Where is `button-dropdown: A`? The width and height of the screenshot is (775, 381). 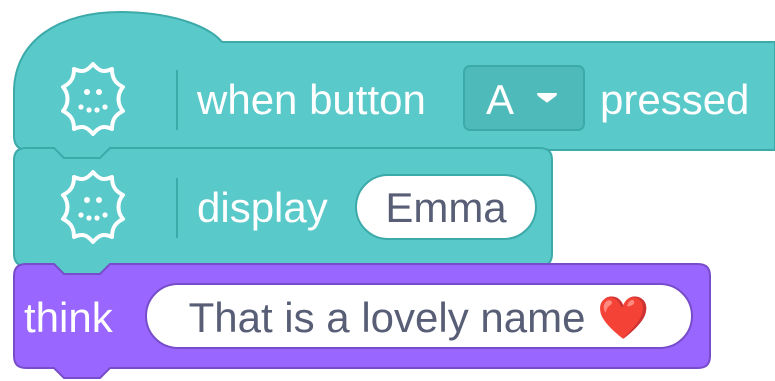
button-dropdown: A is located at coordinates (524, 98).